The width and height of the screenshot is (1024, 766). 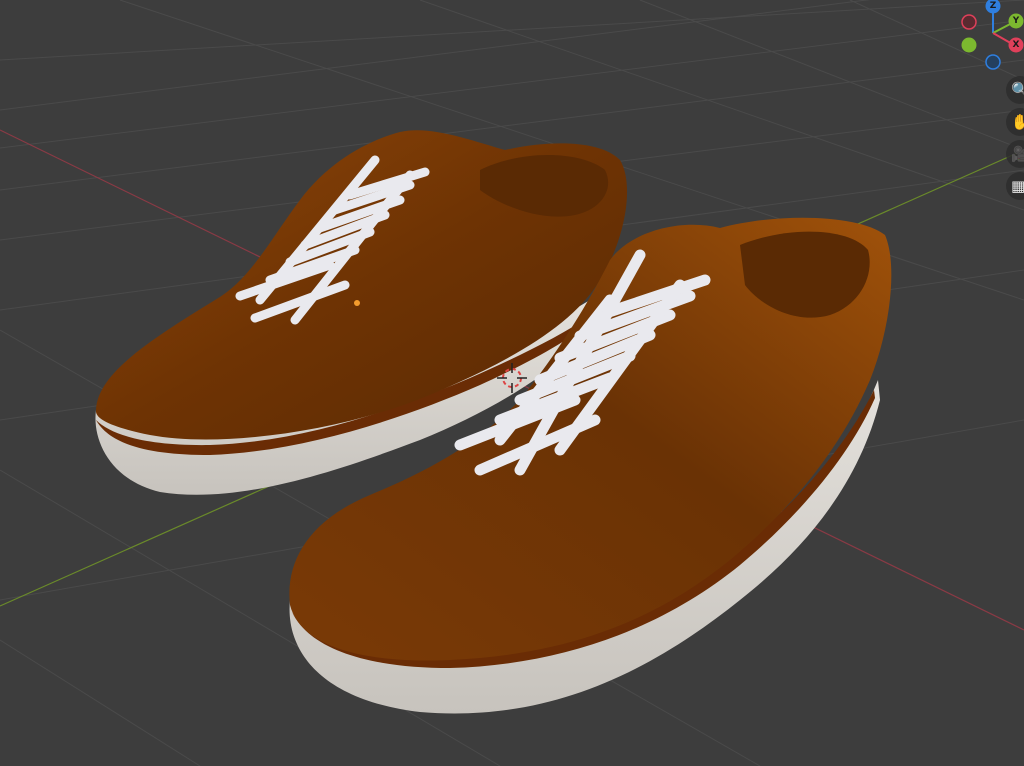 I want to click on neg-z-axis-icon, so click(x=993, y=62).